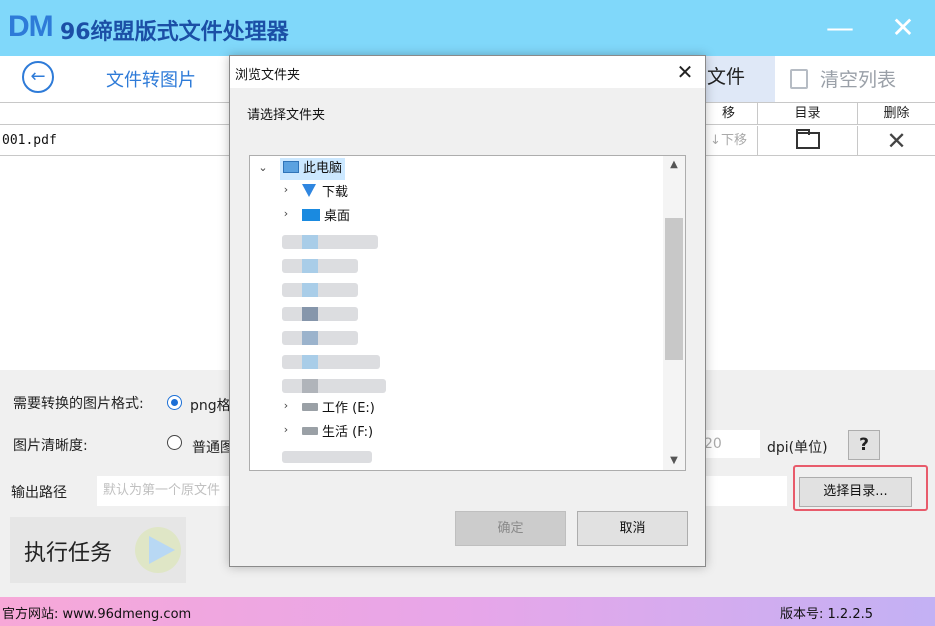  I want to click on tree-item-drive-e: 工作 (E:), so click(338, 409).